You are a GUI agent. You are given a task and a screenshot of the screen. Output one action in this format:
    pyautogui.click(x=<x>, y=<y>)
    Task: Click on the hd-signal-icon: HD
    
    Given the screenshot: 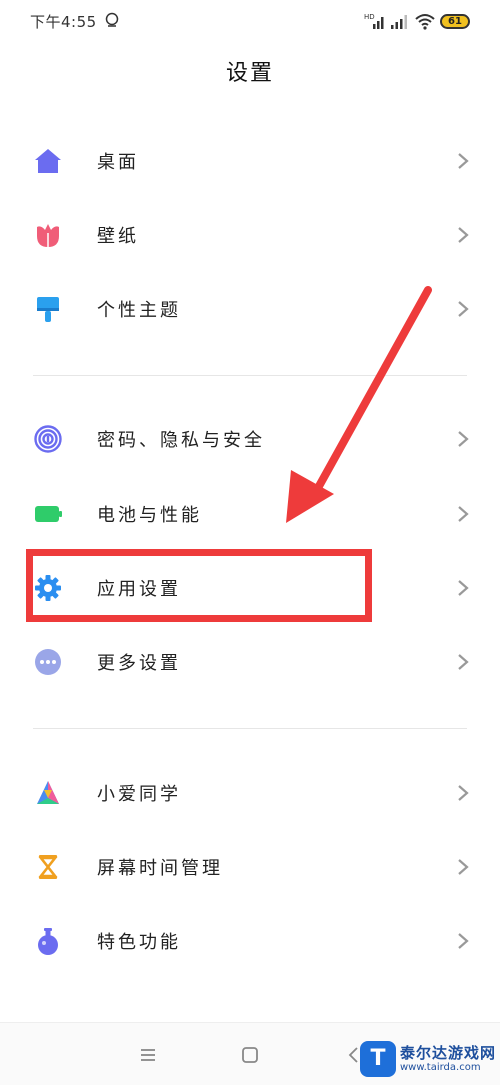 What is the action you would take?
    pyautogui.click(x=374, y=21)
    